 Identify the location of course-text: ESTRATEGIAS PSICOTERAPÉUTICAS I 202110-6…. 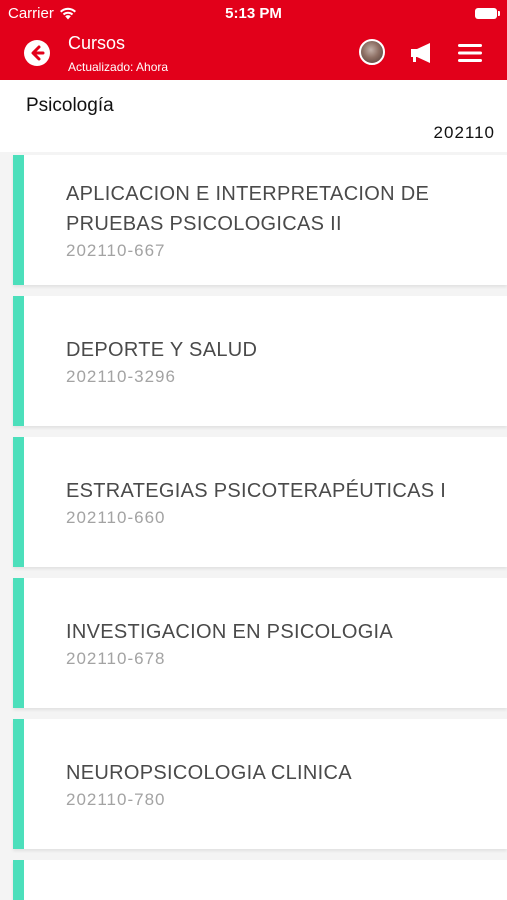
(271, 502).